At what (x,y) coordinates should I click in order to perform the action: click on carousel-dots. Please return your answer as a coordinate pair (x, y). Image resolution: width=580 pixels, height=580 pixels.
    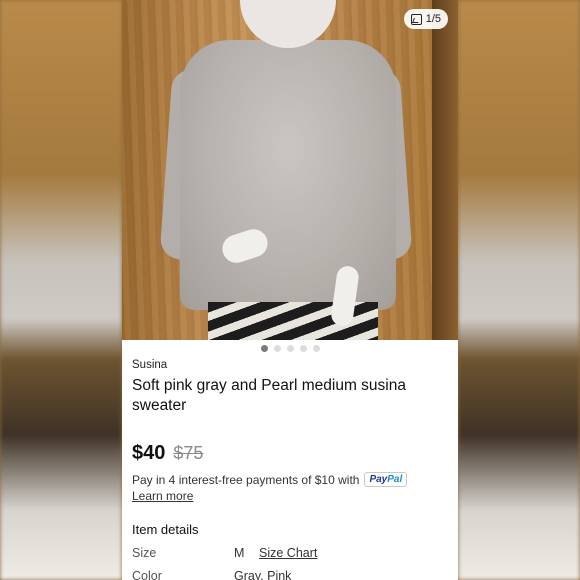
    Looking at the image, I should click on (290, 349).